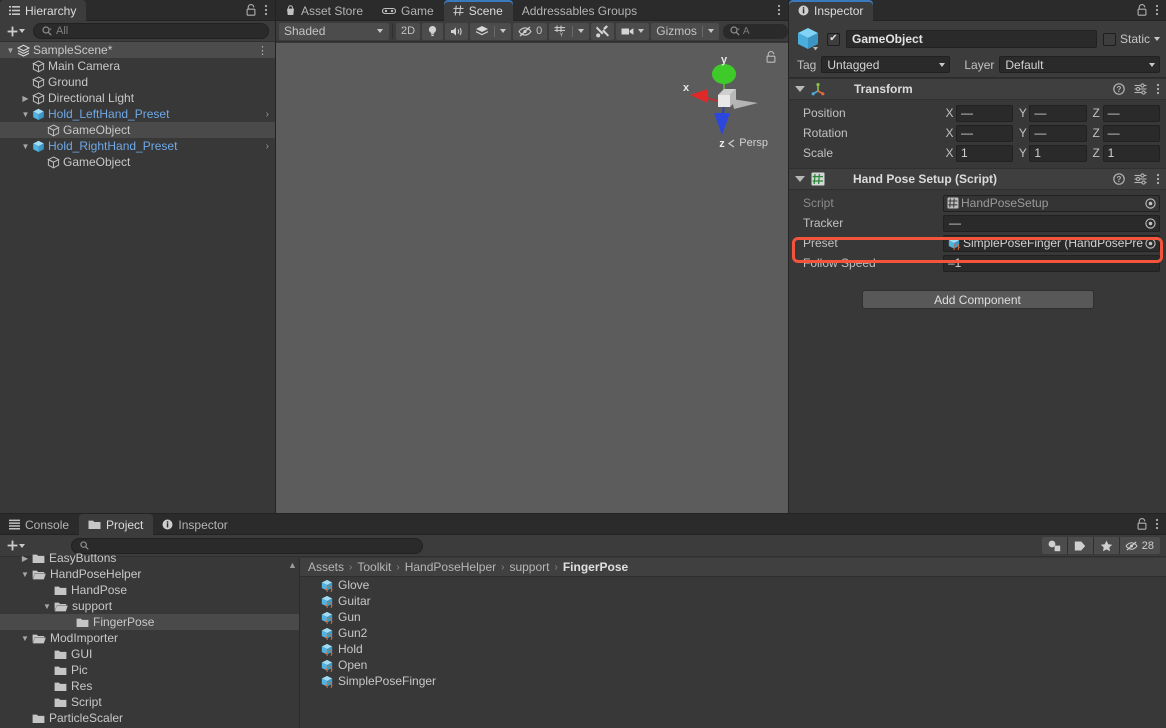 The width and height of the screenshot is (1166, 728). Describe the element at coordinates (266, 10) in the screenshot. I see `hierarchy-menu-icon` at that location.